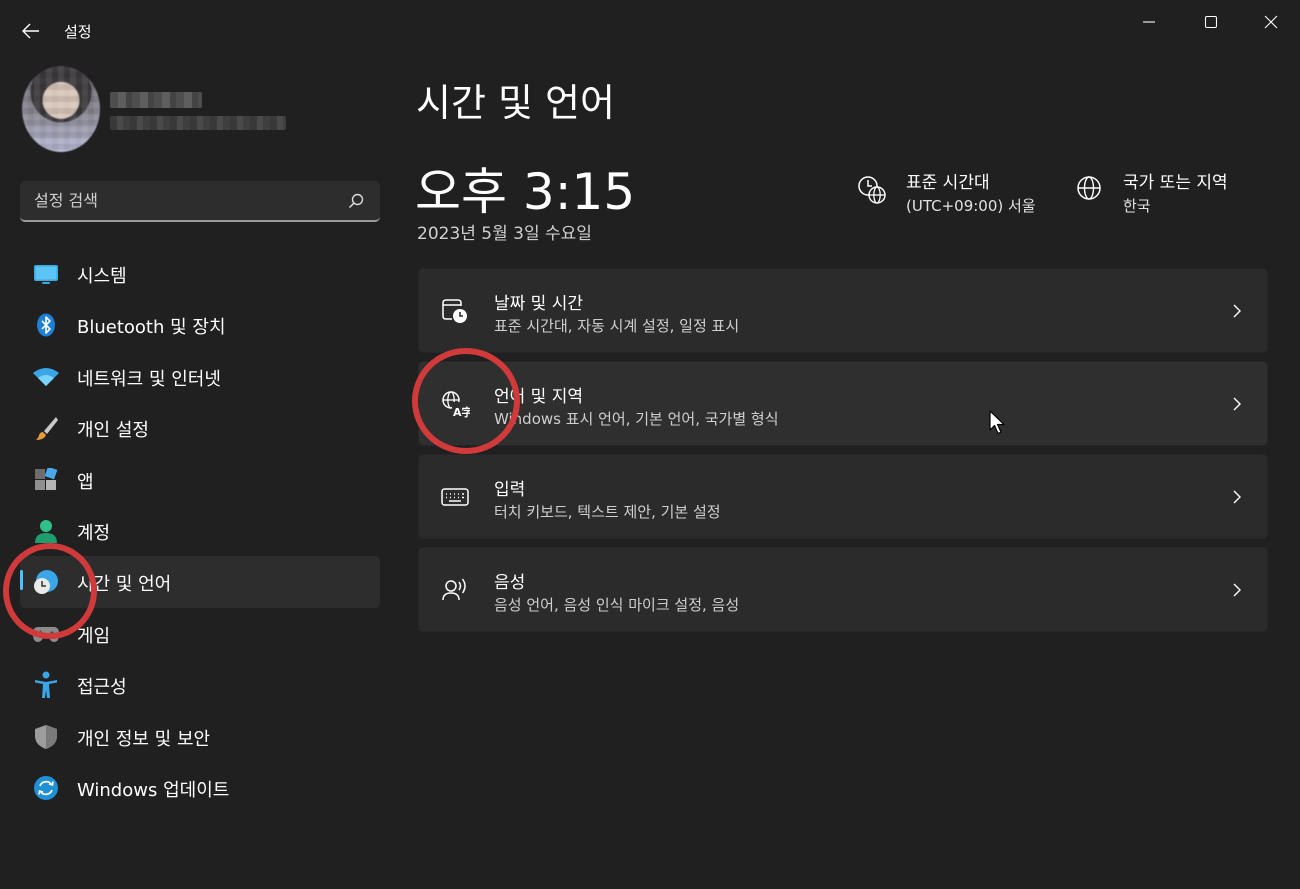  I want to click on sidebar-item-label: Windows 업데이트, so click(153, 790).